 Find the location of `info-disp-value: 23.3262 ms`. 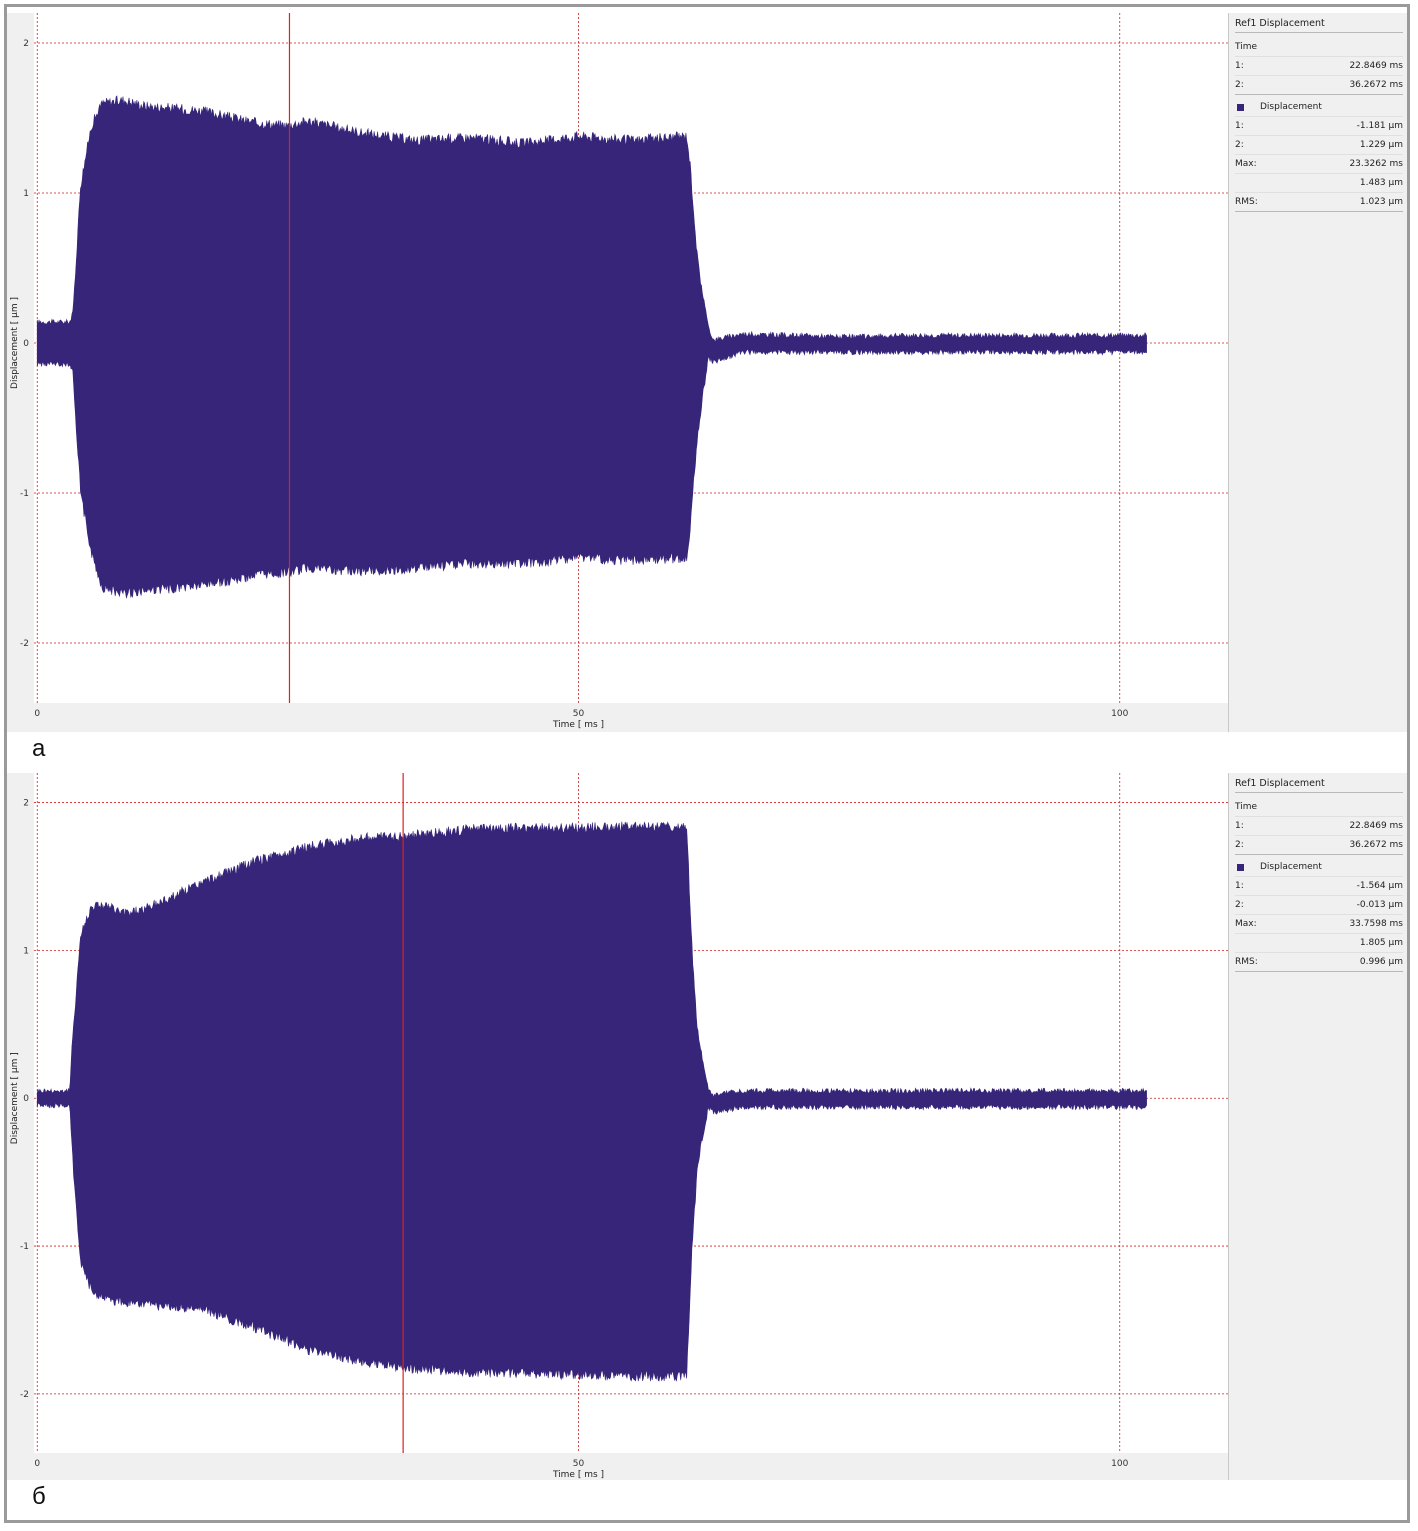

info-disp-value: 23.3262 ms is located at coordinates (1376, 164).